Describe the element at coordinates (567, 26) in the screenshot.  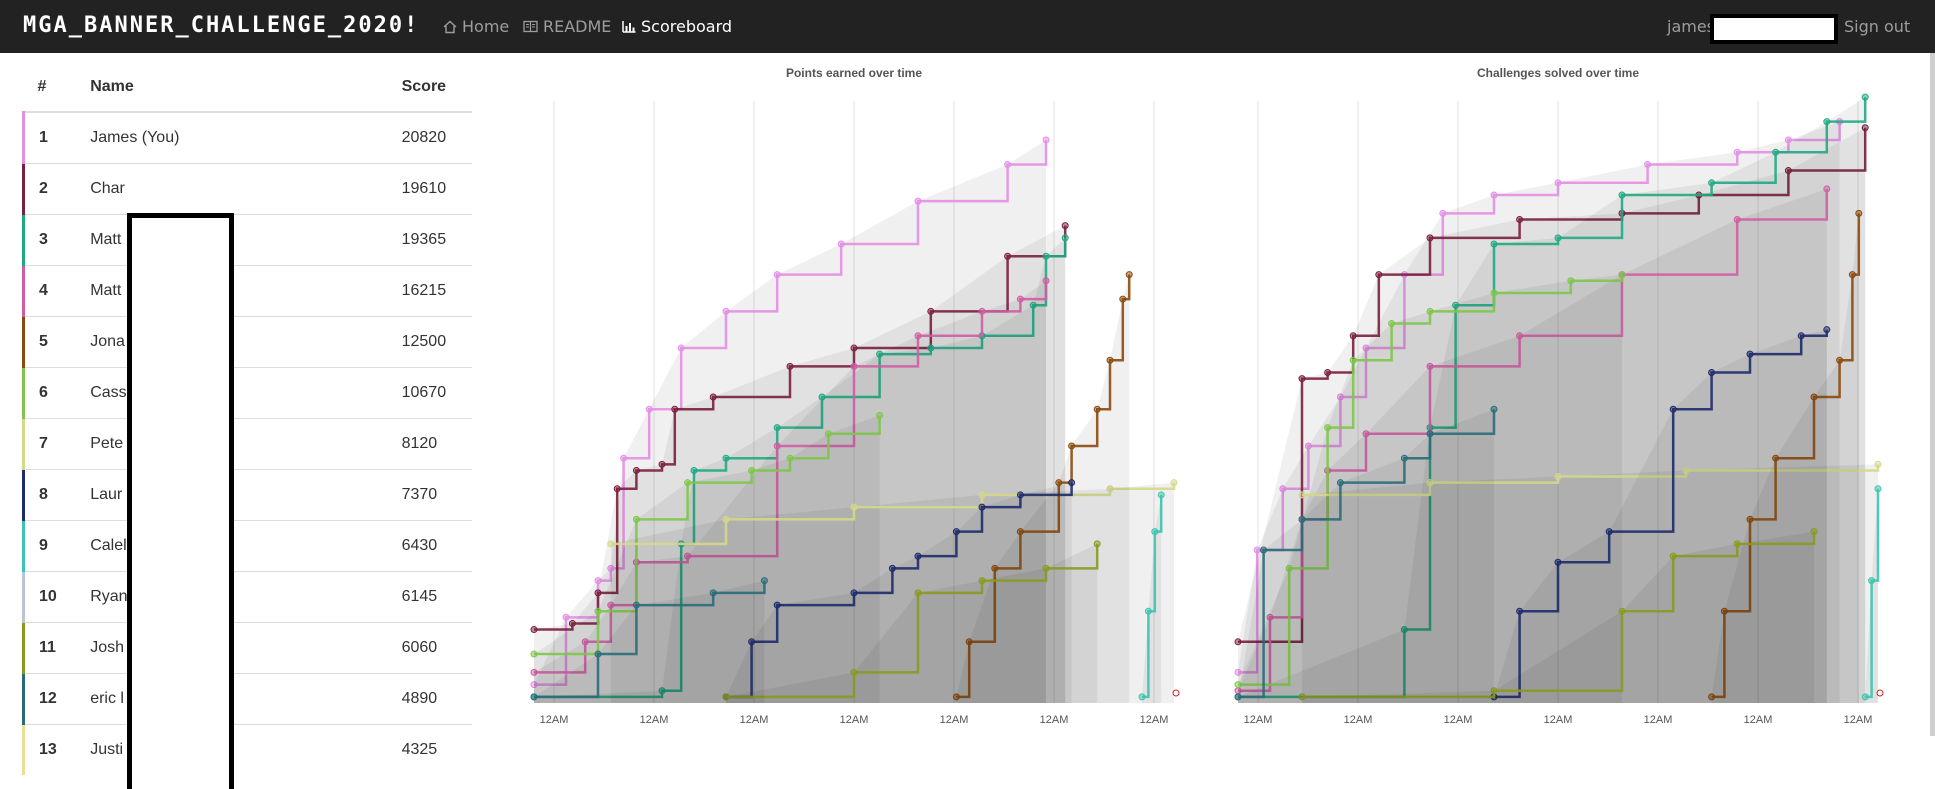
I see `nav-readme: README` at that location.